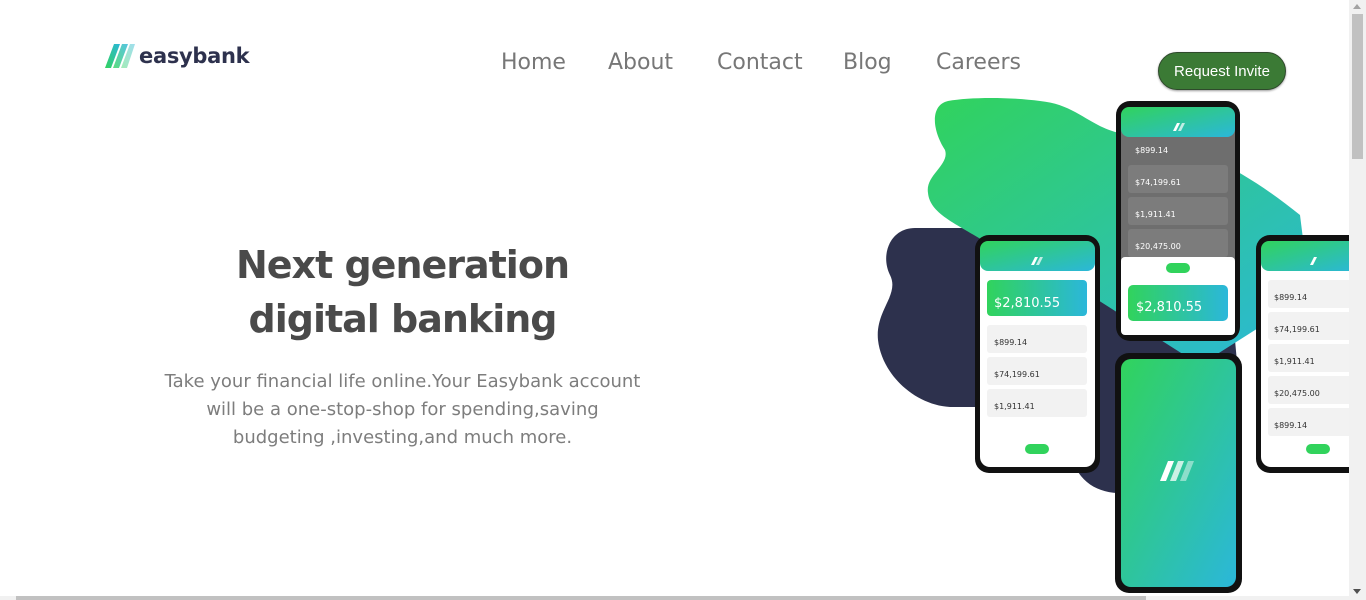 Image resolution: width=1366 pixels, height=600 pixels. I want to click on request-invite-button: Request Invite, so click(1222, 71).